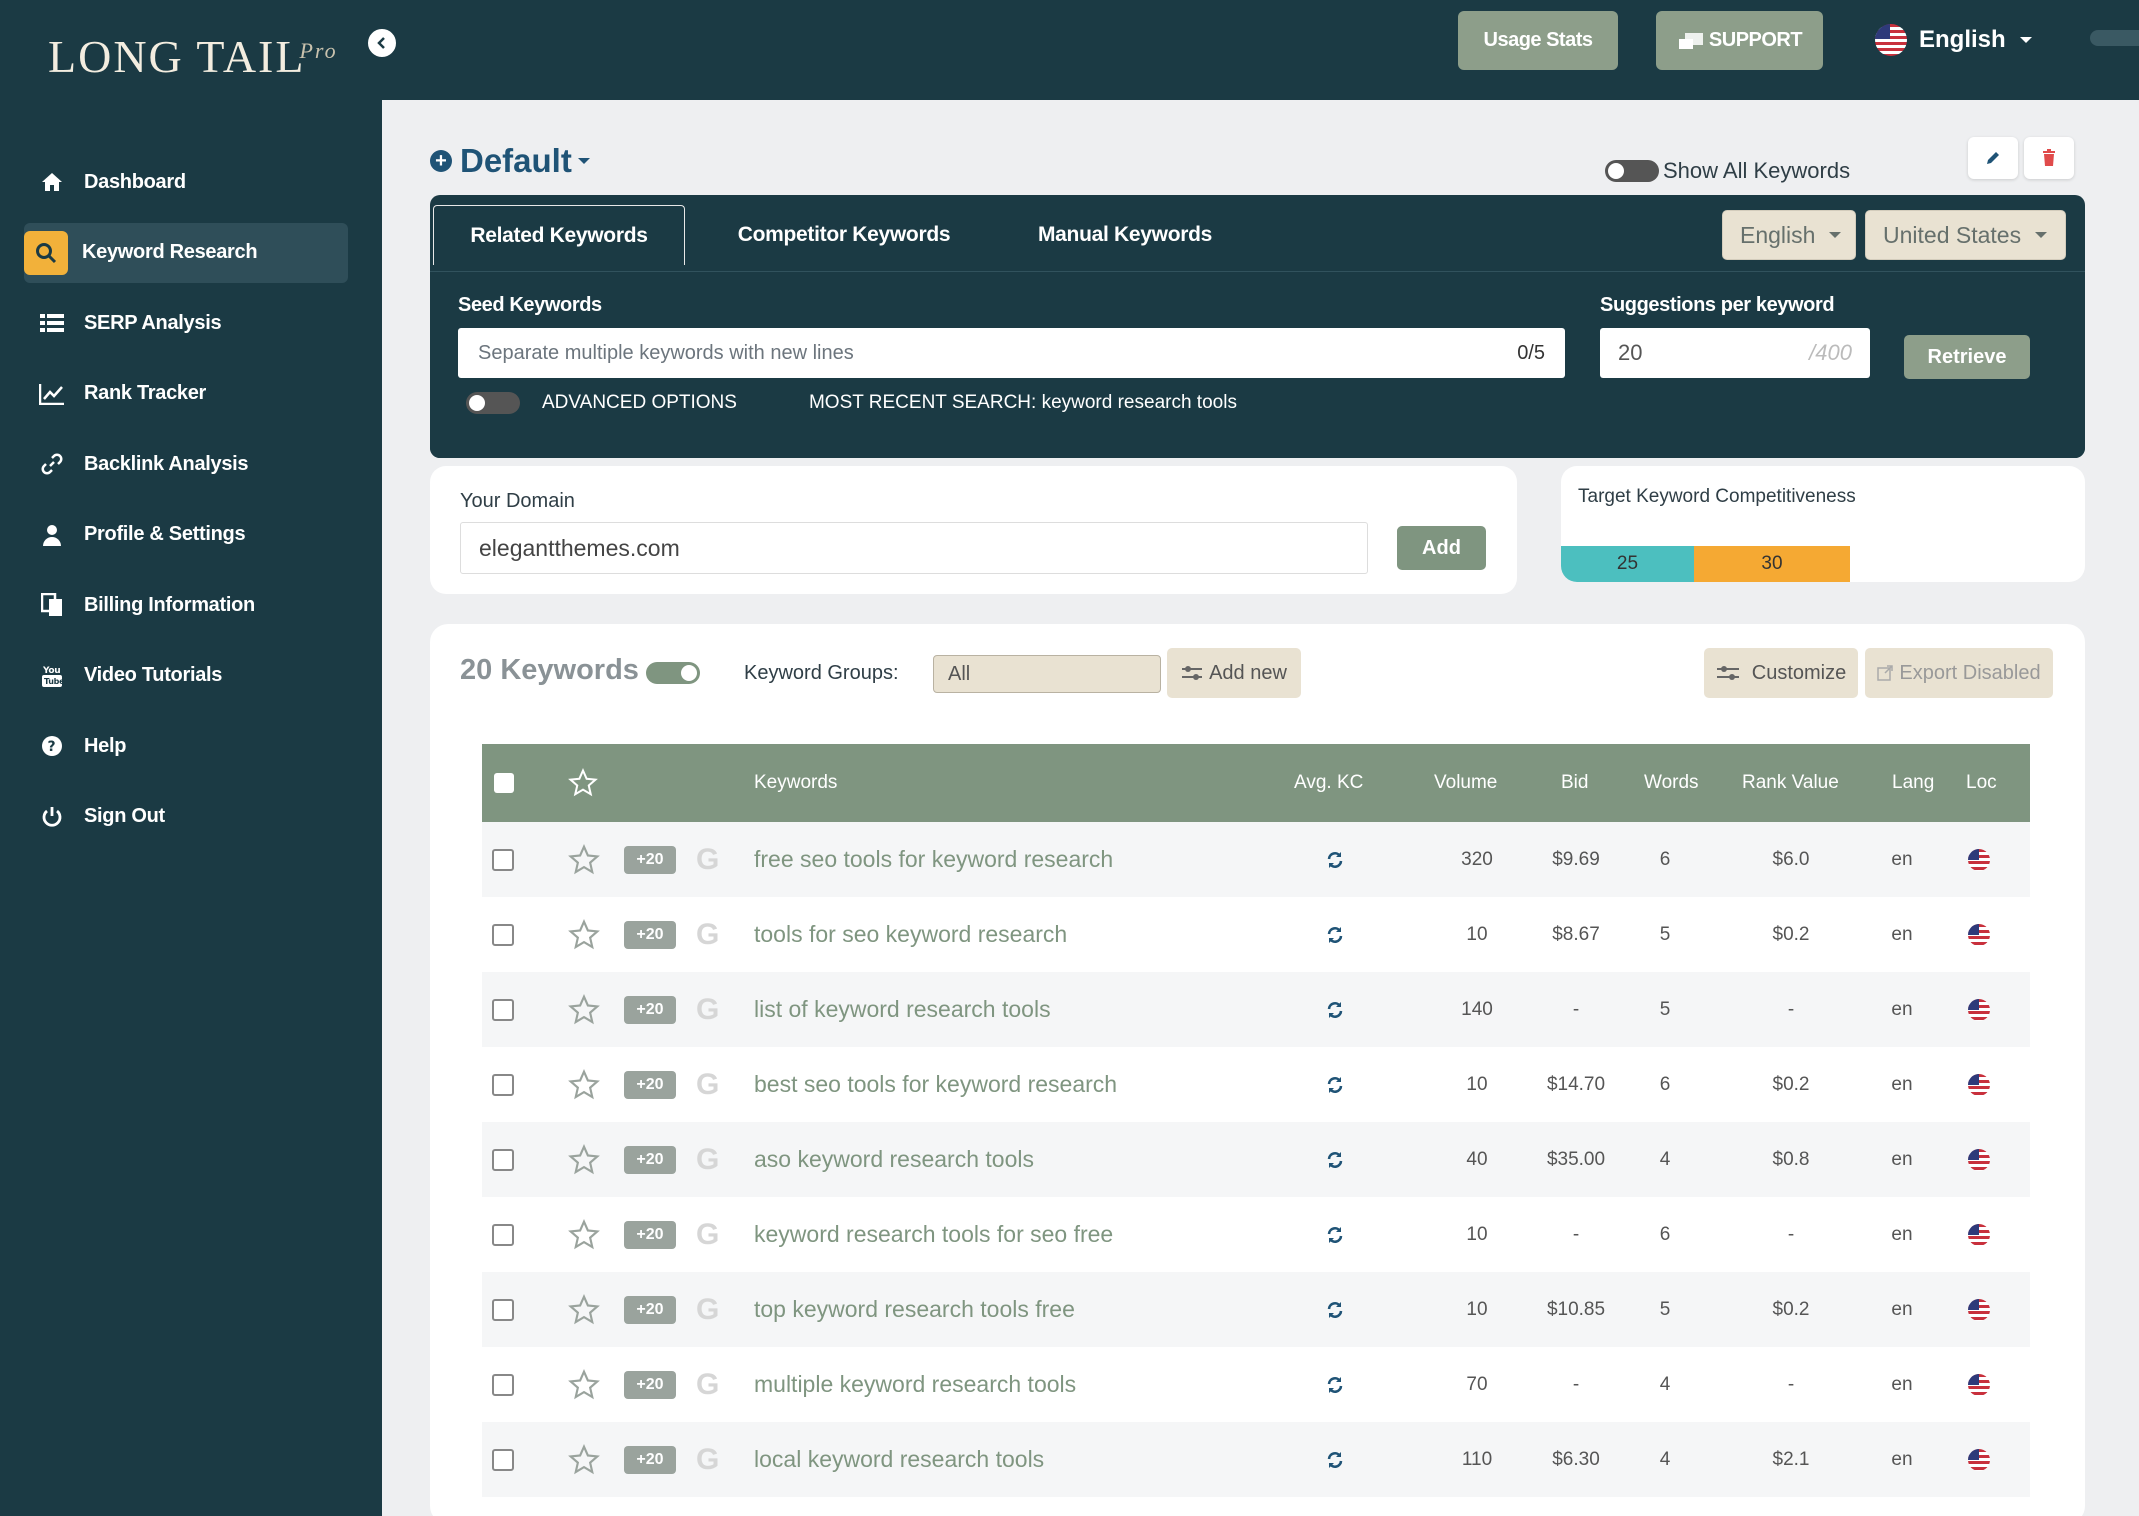 The width and height of the screenshot is (2139, 1516). I want to click on advanced-options-toggle, so click(493, 403).